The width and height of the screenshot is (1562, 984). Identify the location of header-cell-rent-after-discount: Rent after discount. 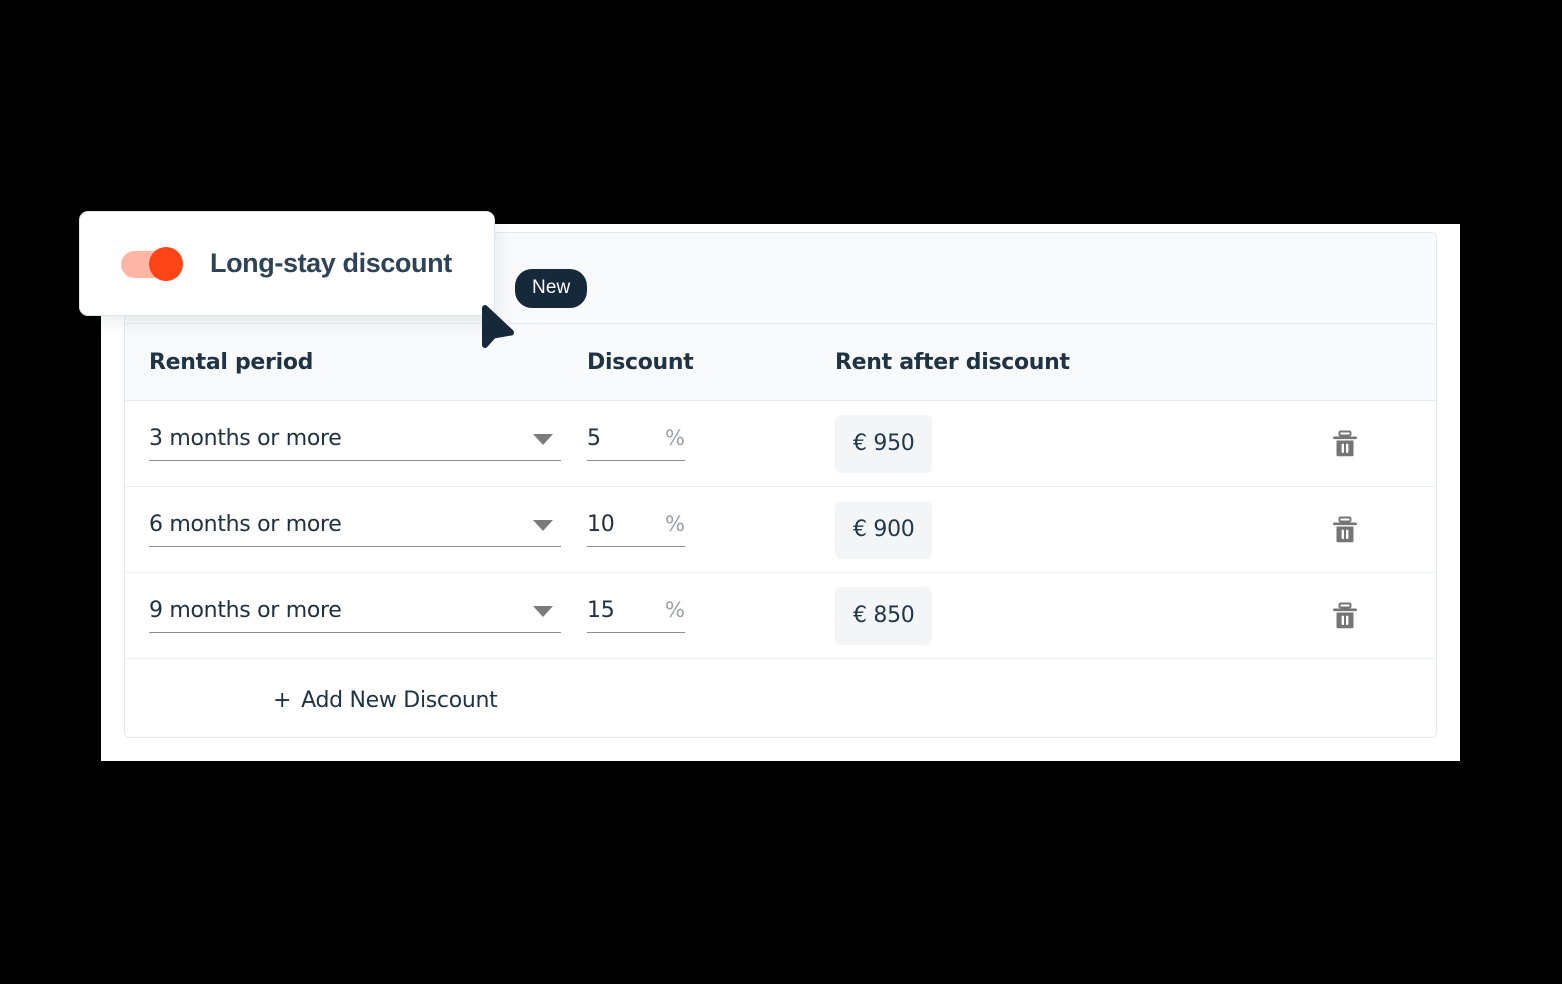
(1055, 362).